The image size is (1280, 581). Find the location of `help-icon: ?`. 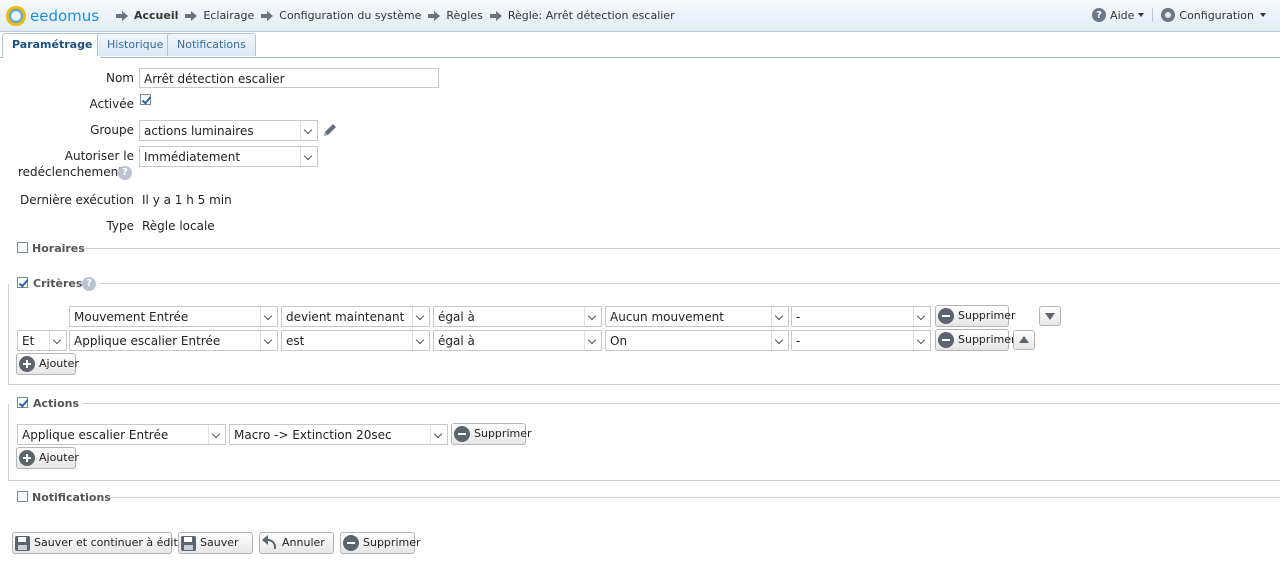

help-icon: ? is located at coordinates (1099, 15).